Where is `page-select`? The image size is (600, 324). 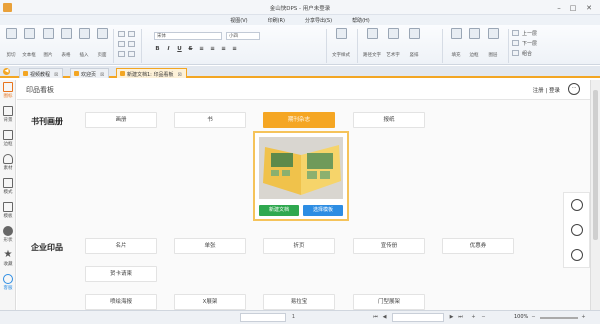 page-select is located at coordinates (418, 317).